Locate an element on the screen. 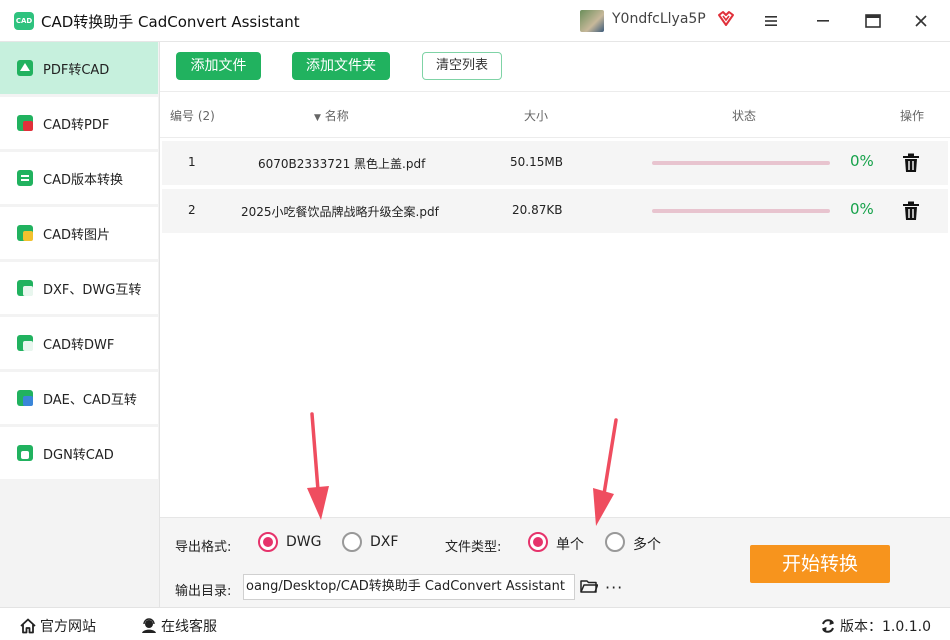 This screenshot has height=640, width=950. sidebar-item-pdf-to-cad: PDF转CAD is located at coordinates (79, 68).